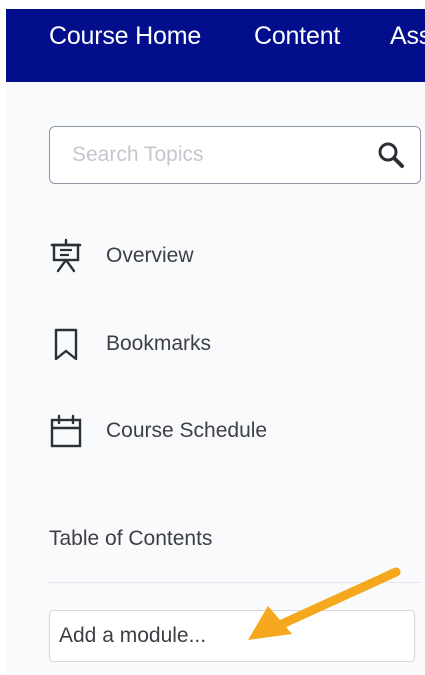 The height and width of the screenshot is (675, 425). I want to click on search-topics-input, so click(217, 155).